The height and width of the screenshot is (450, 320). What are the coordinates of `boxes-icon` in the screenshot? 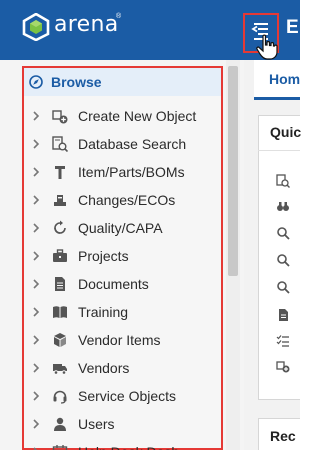 It's located at (60, 340).